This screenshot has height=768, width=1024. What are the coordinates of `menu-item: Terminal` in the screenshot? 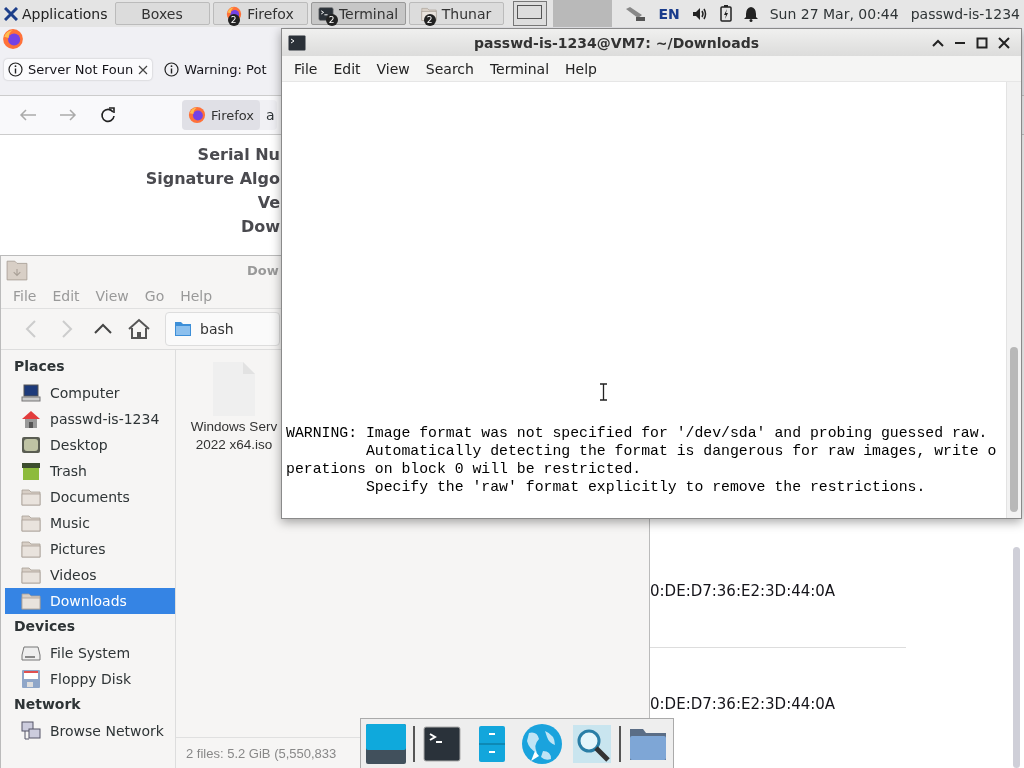 It's located at (519, 68).